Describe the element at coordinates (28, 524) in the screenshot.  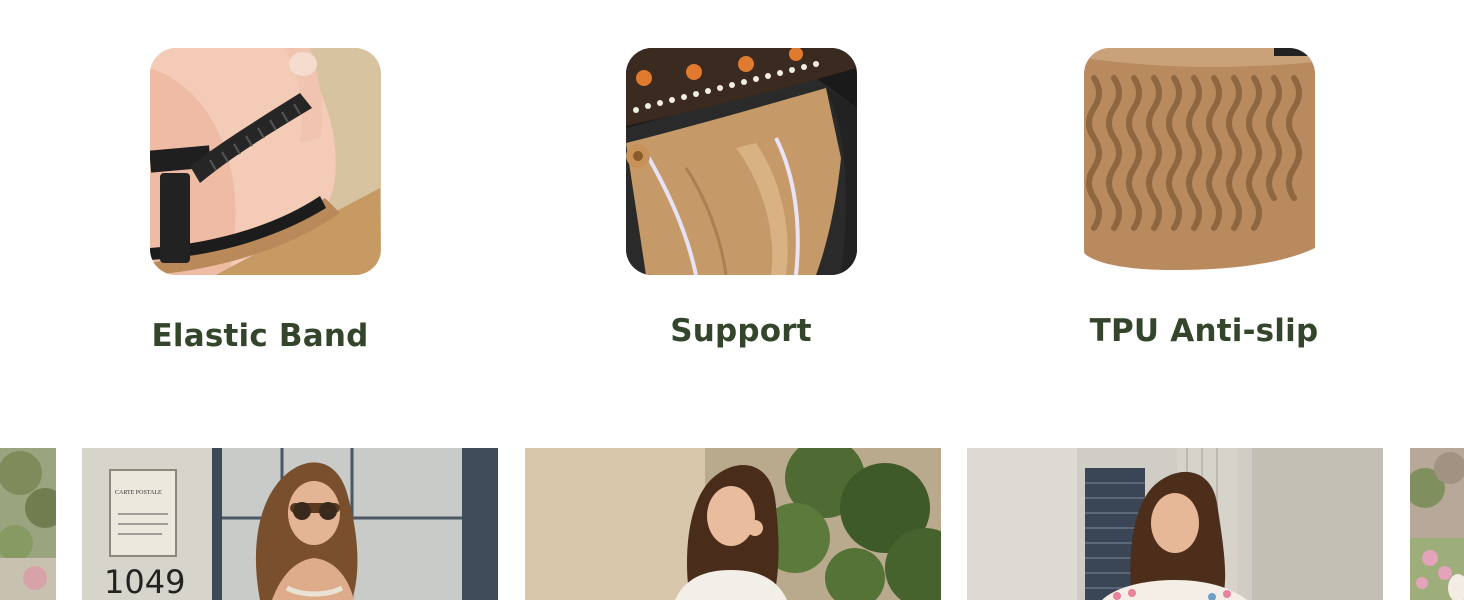
I see `carousel-card-peek-left` at that location.